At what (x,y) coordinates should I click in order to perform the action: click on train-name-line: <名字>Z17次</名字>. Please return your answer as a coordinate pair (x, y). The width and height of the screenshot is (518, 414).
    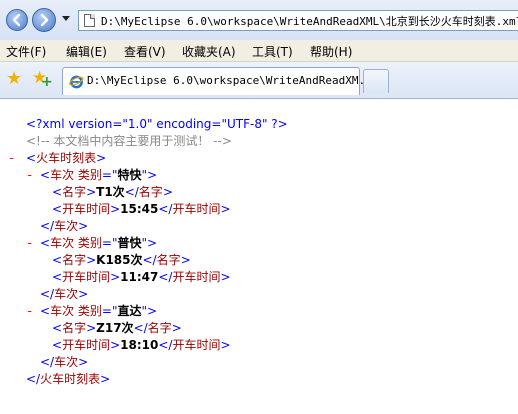
    Looking at the image, I should click on (117, 328).